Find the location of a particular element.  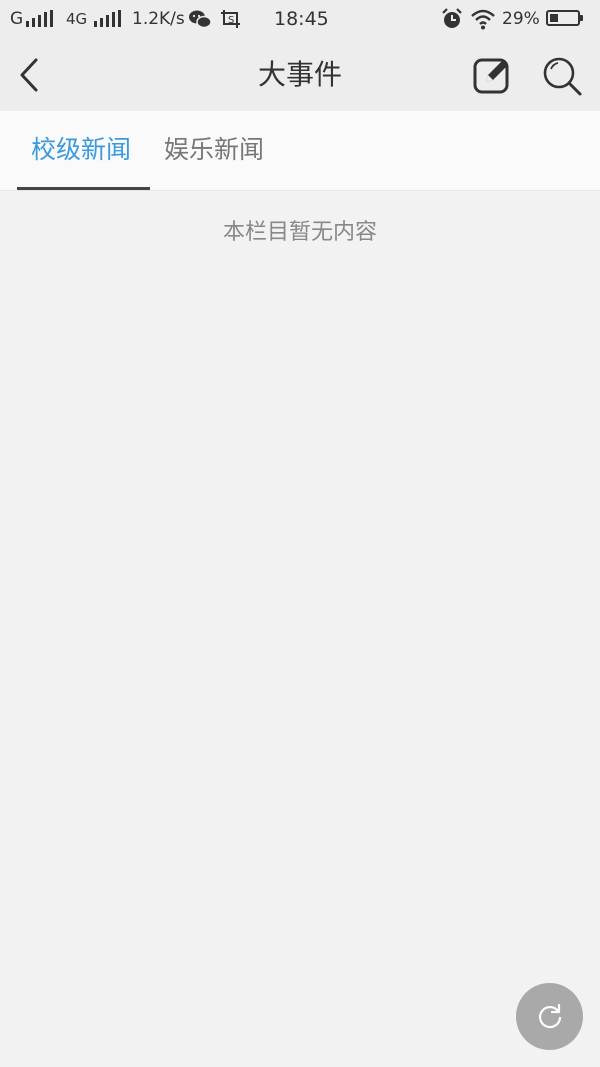

refresh-button is located at coordinates (549, 1016).